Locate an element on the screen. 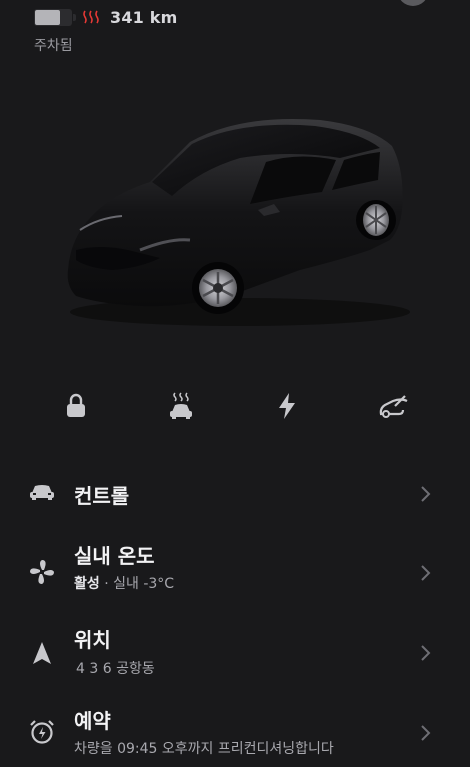  trunk-icon is located at coordinates (393, 406).